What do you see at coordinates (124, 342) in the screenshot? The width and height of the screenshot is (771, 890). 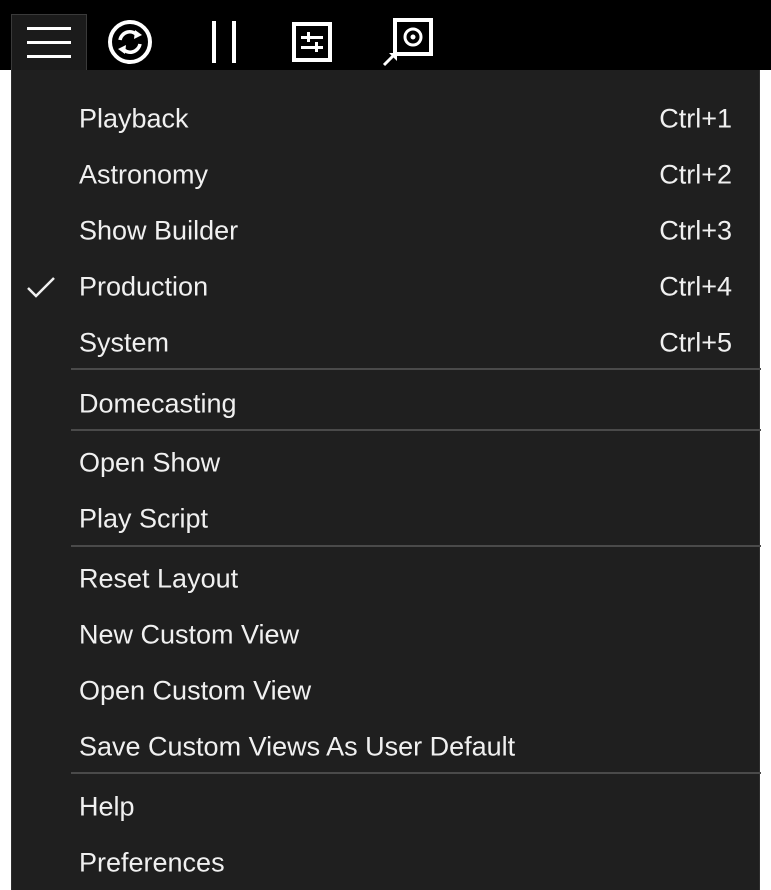 I see `menu-item-label: System` at bounding box center [124, 342].